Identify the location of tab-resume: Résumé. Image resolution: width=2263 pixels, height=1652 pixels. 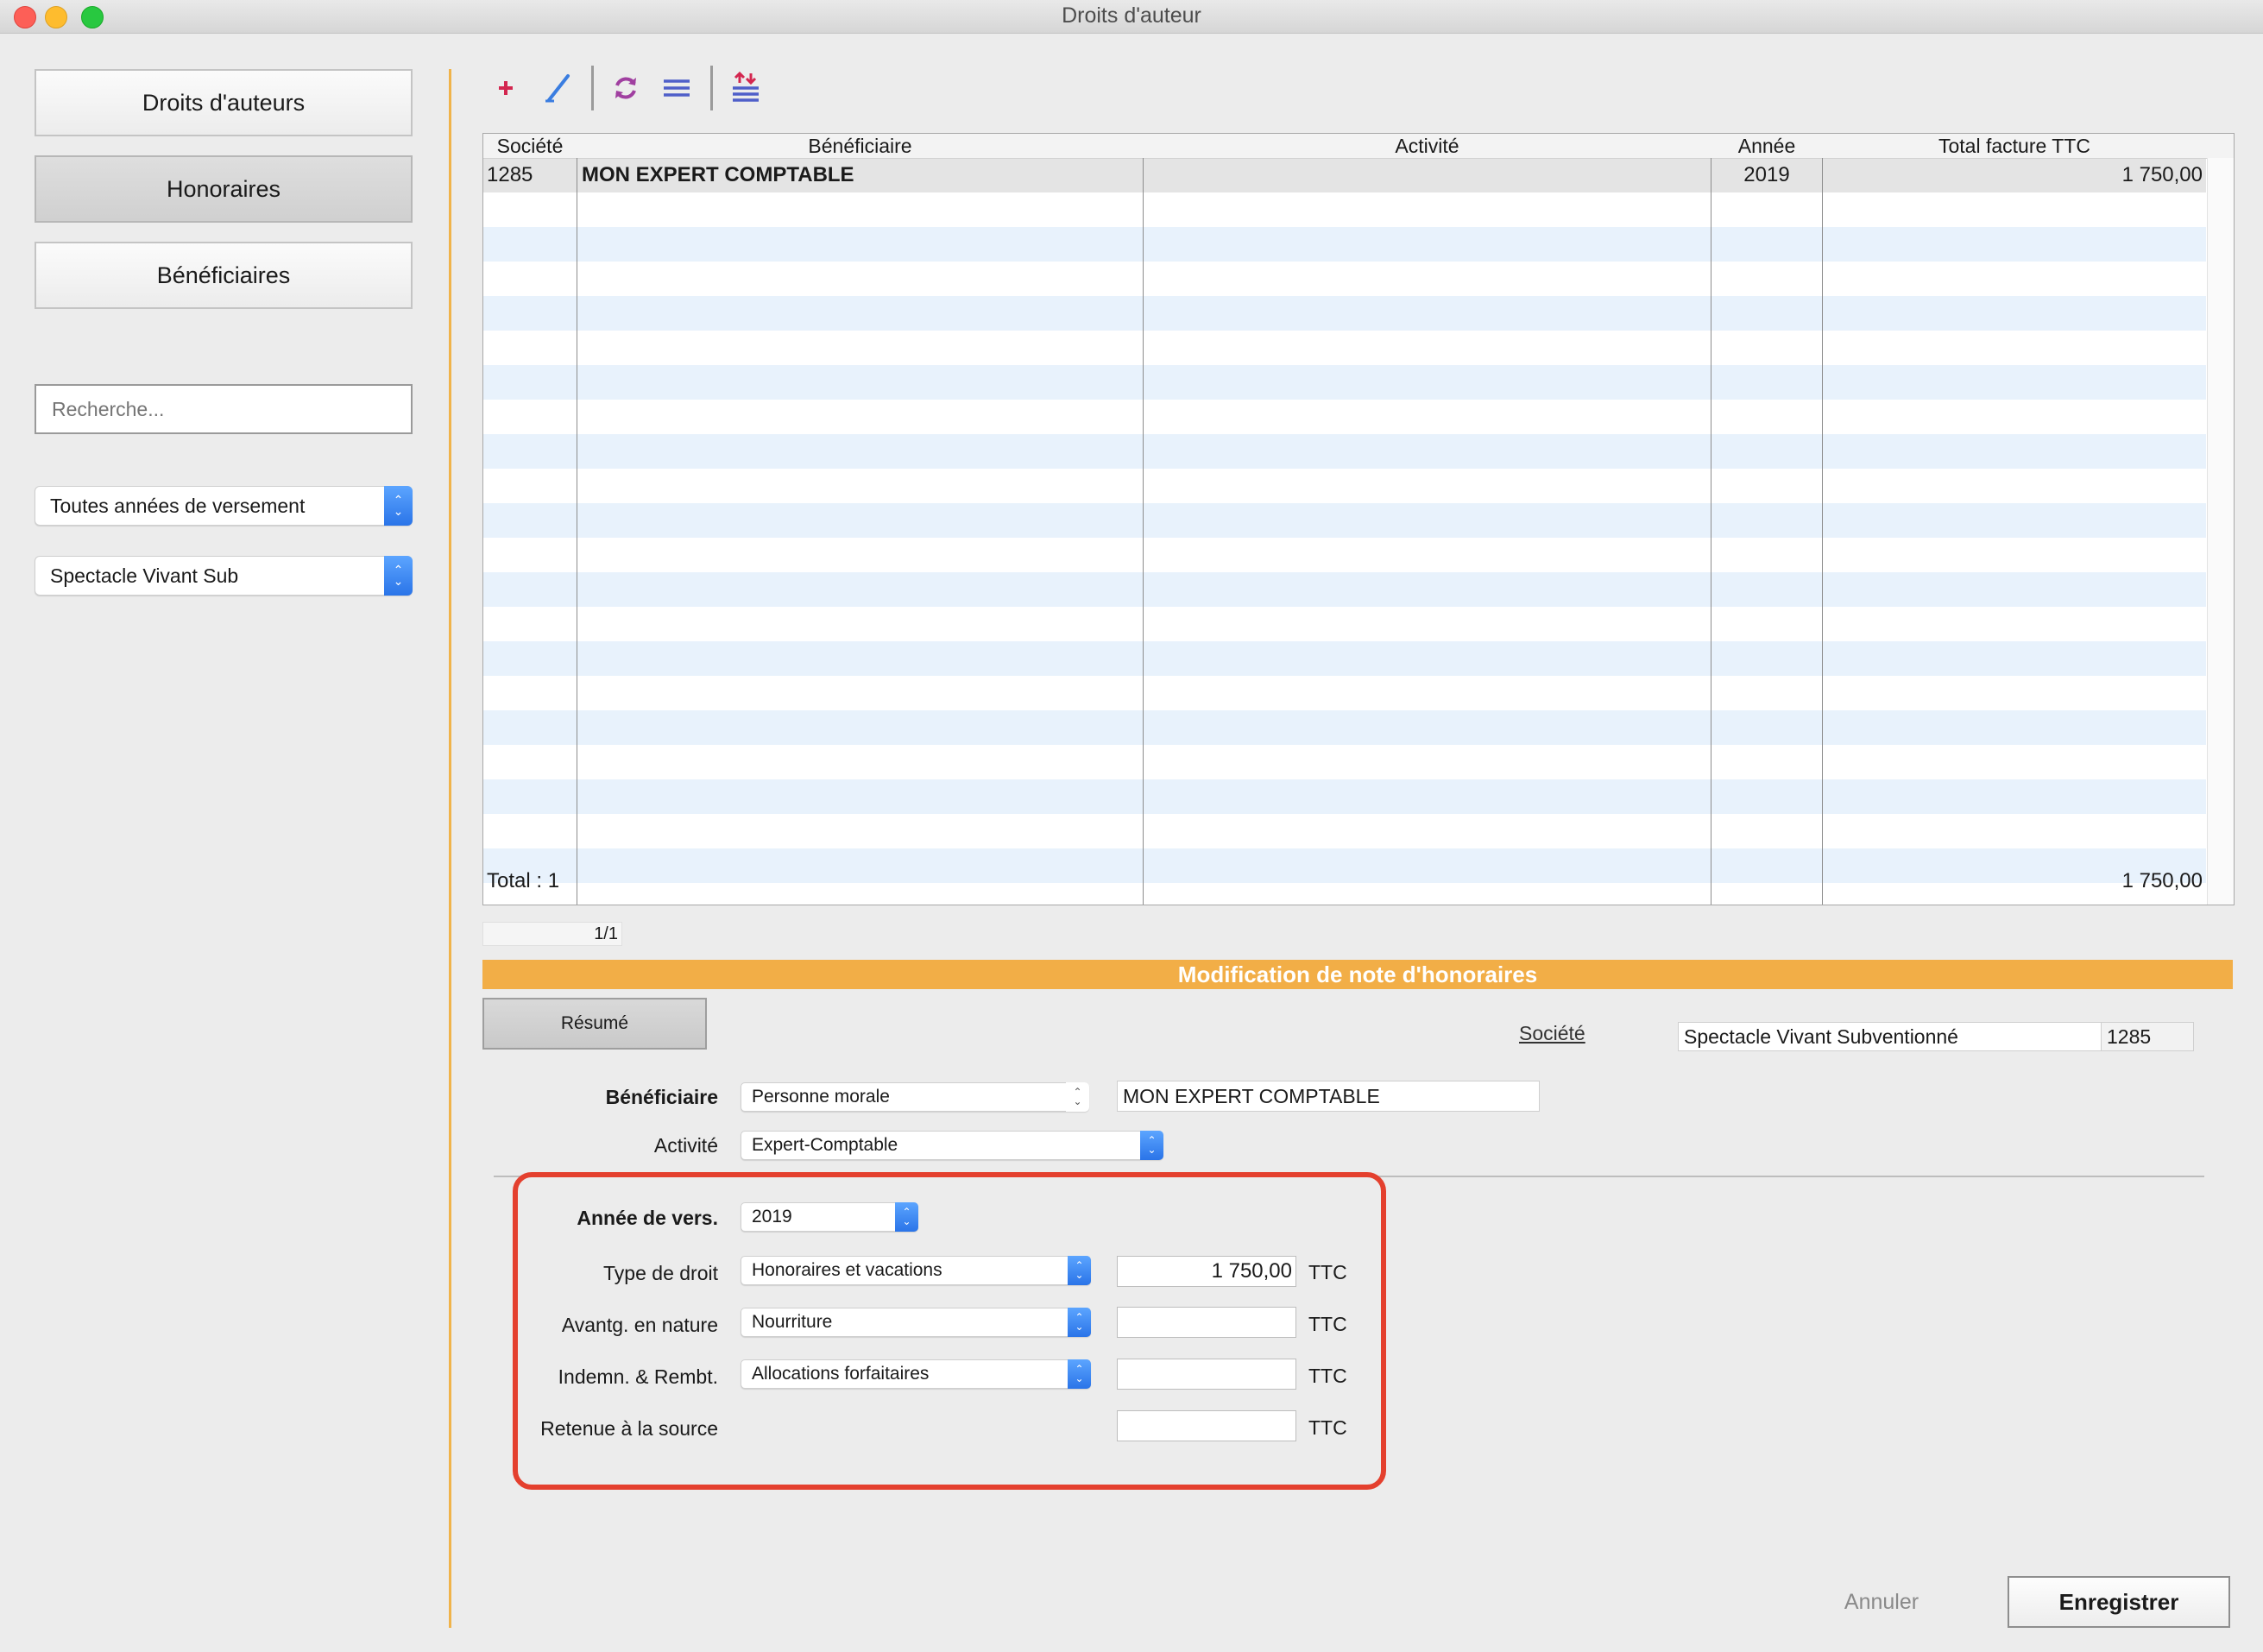
(594, 1024).